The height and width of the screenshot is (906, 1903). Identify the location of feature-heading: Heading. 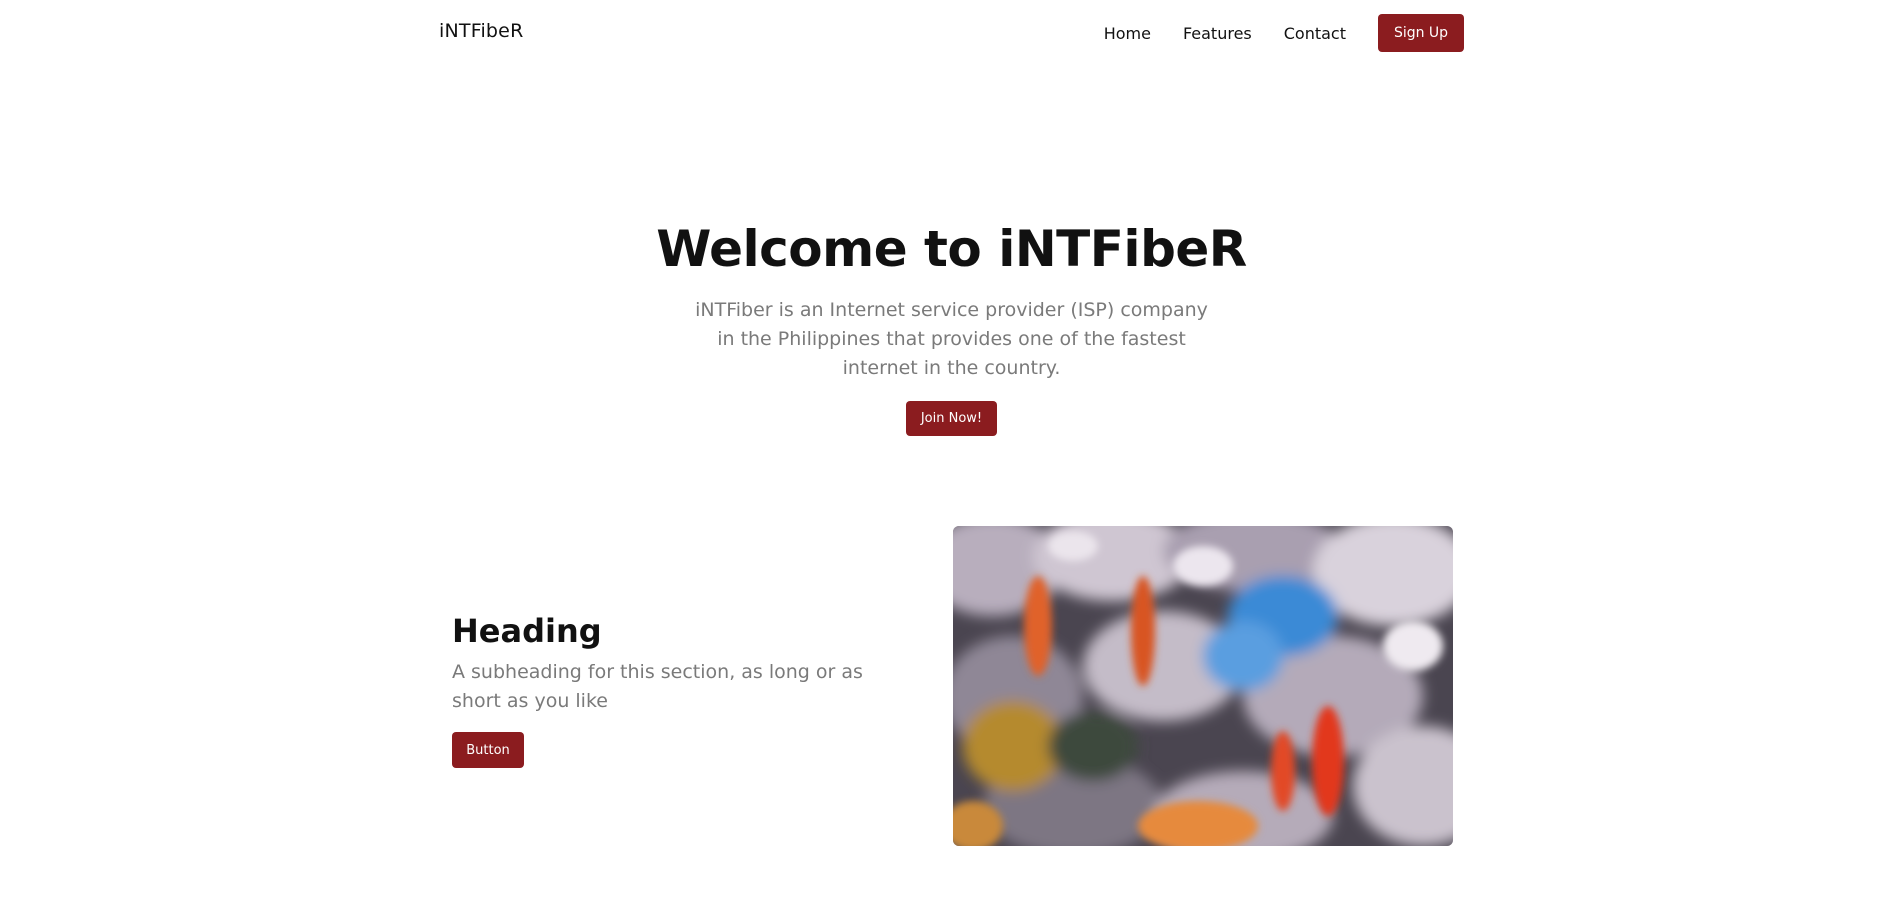
(527, 631).